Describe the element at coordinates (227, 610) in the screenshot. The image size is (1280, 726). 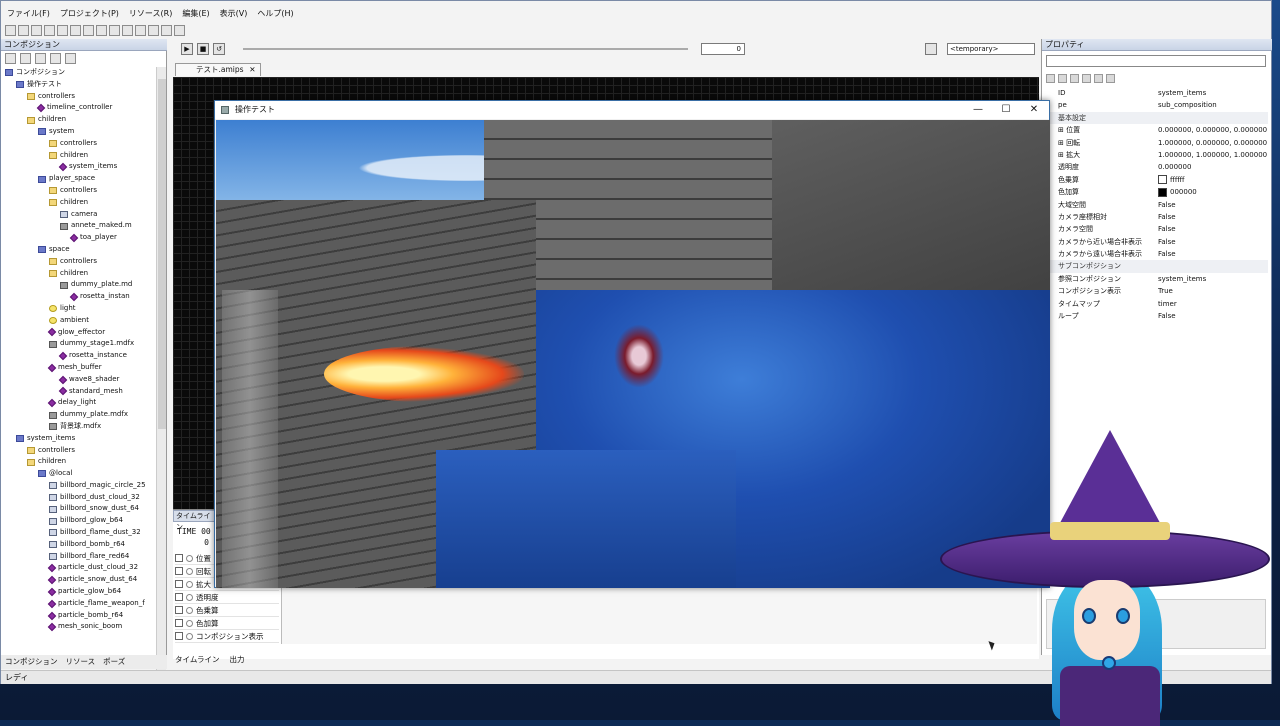
I see `timeline-row: 色乗算` at that location.